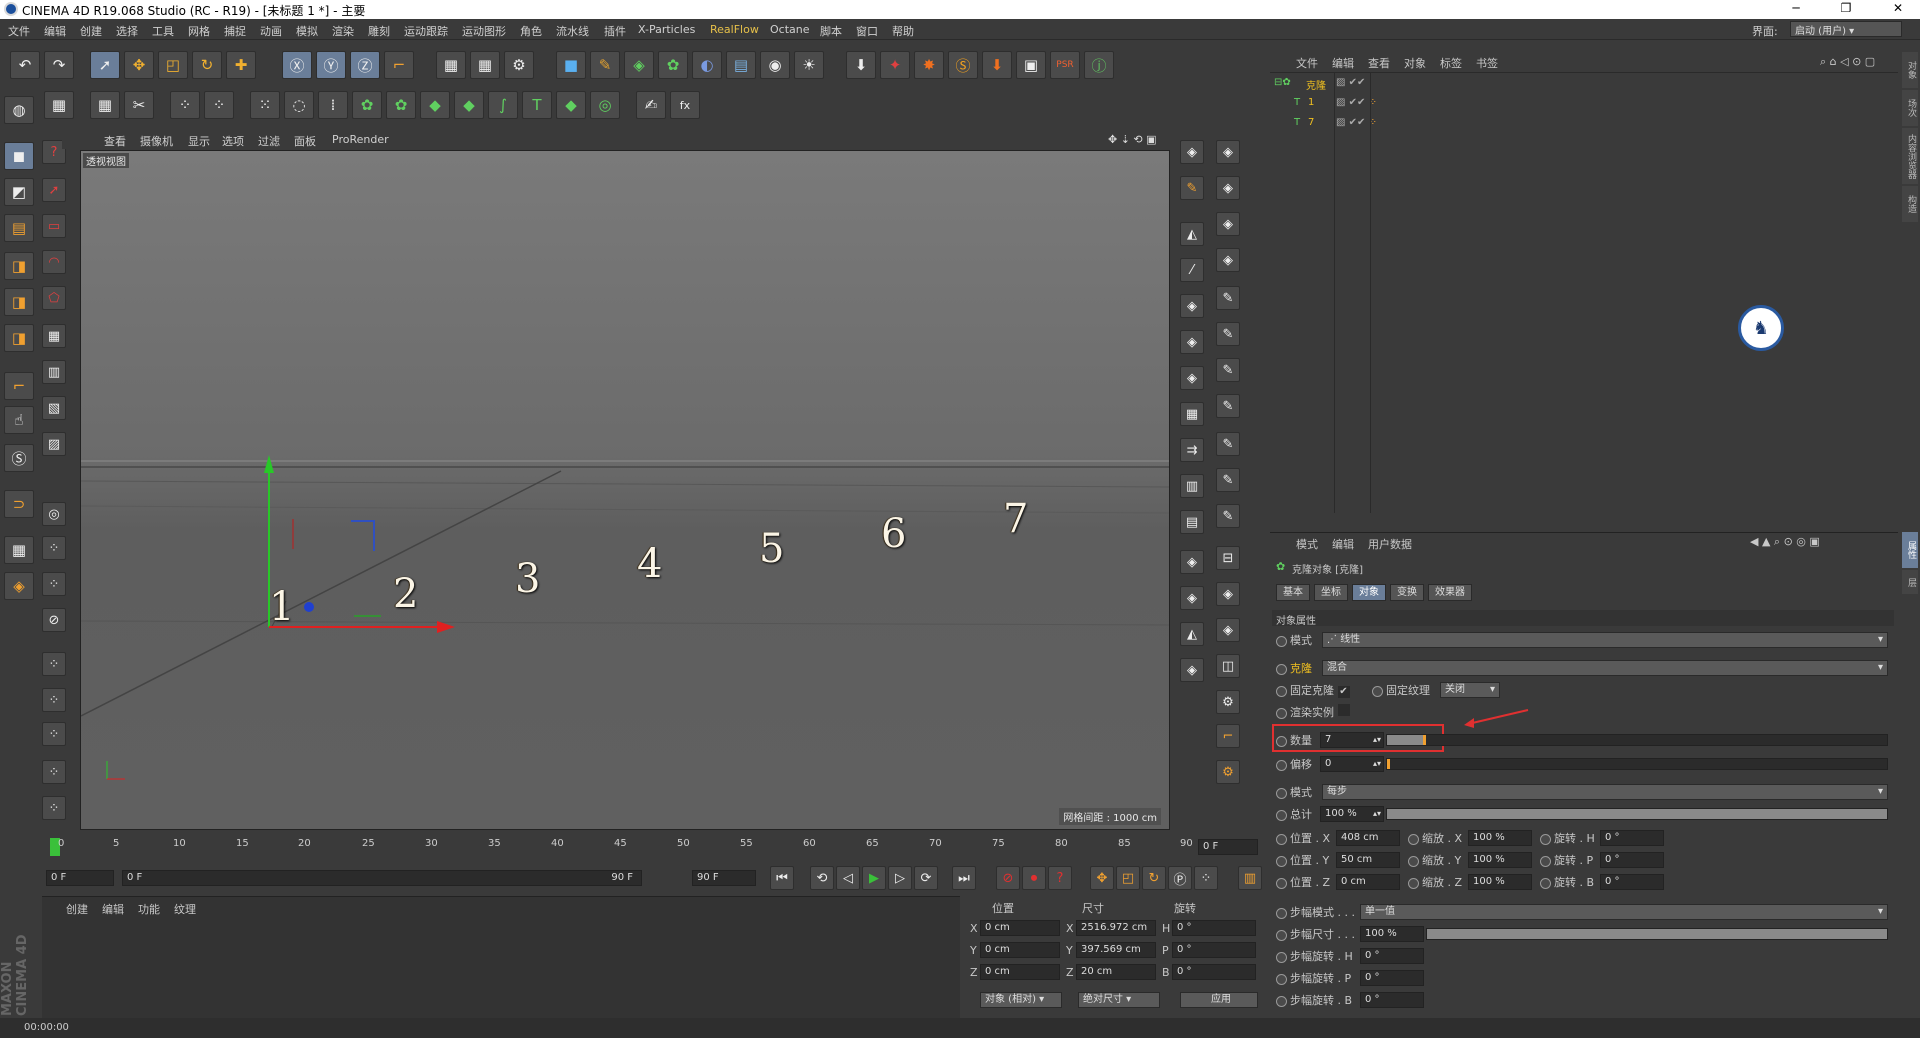 The width and height of the screenshot is (1920, 1038). What do you see at coordinates (91, 31) in the screenshot?
I see `menu-create: 创建` at bounding box center [91, 31].